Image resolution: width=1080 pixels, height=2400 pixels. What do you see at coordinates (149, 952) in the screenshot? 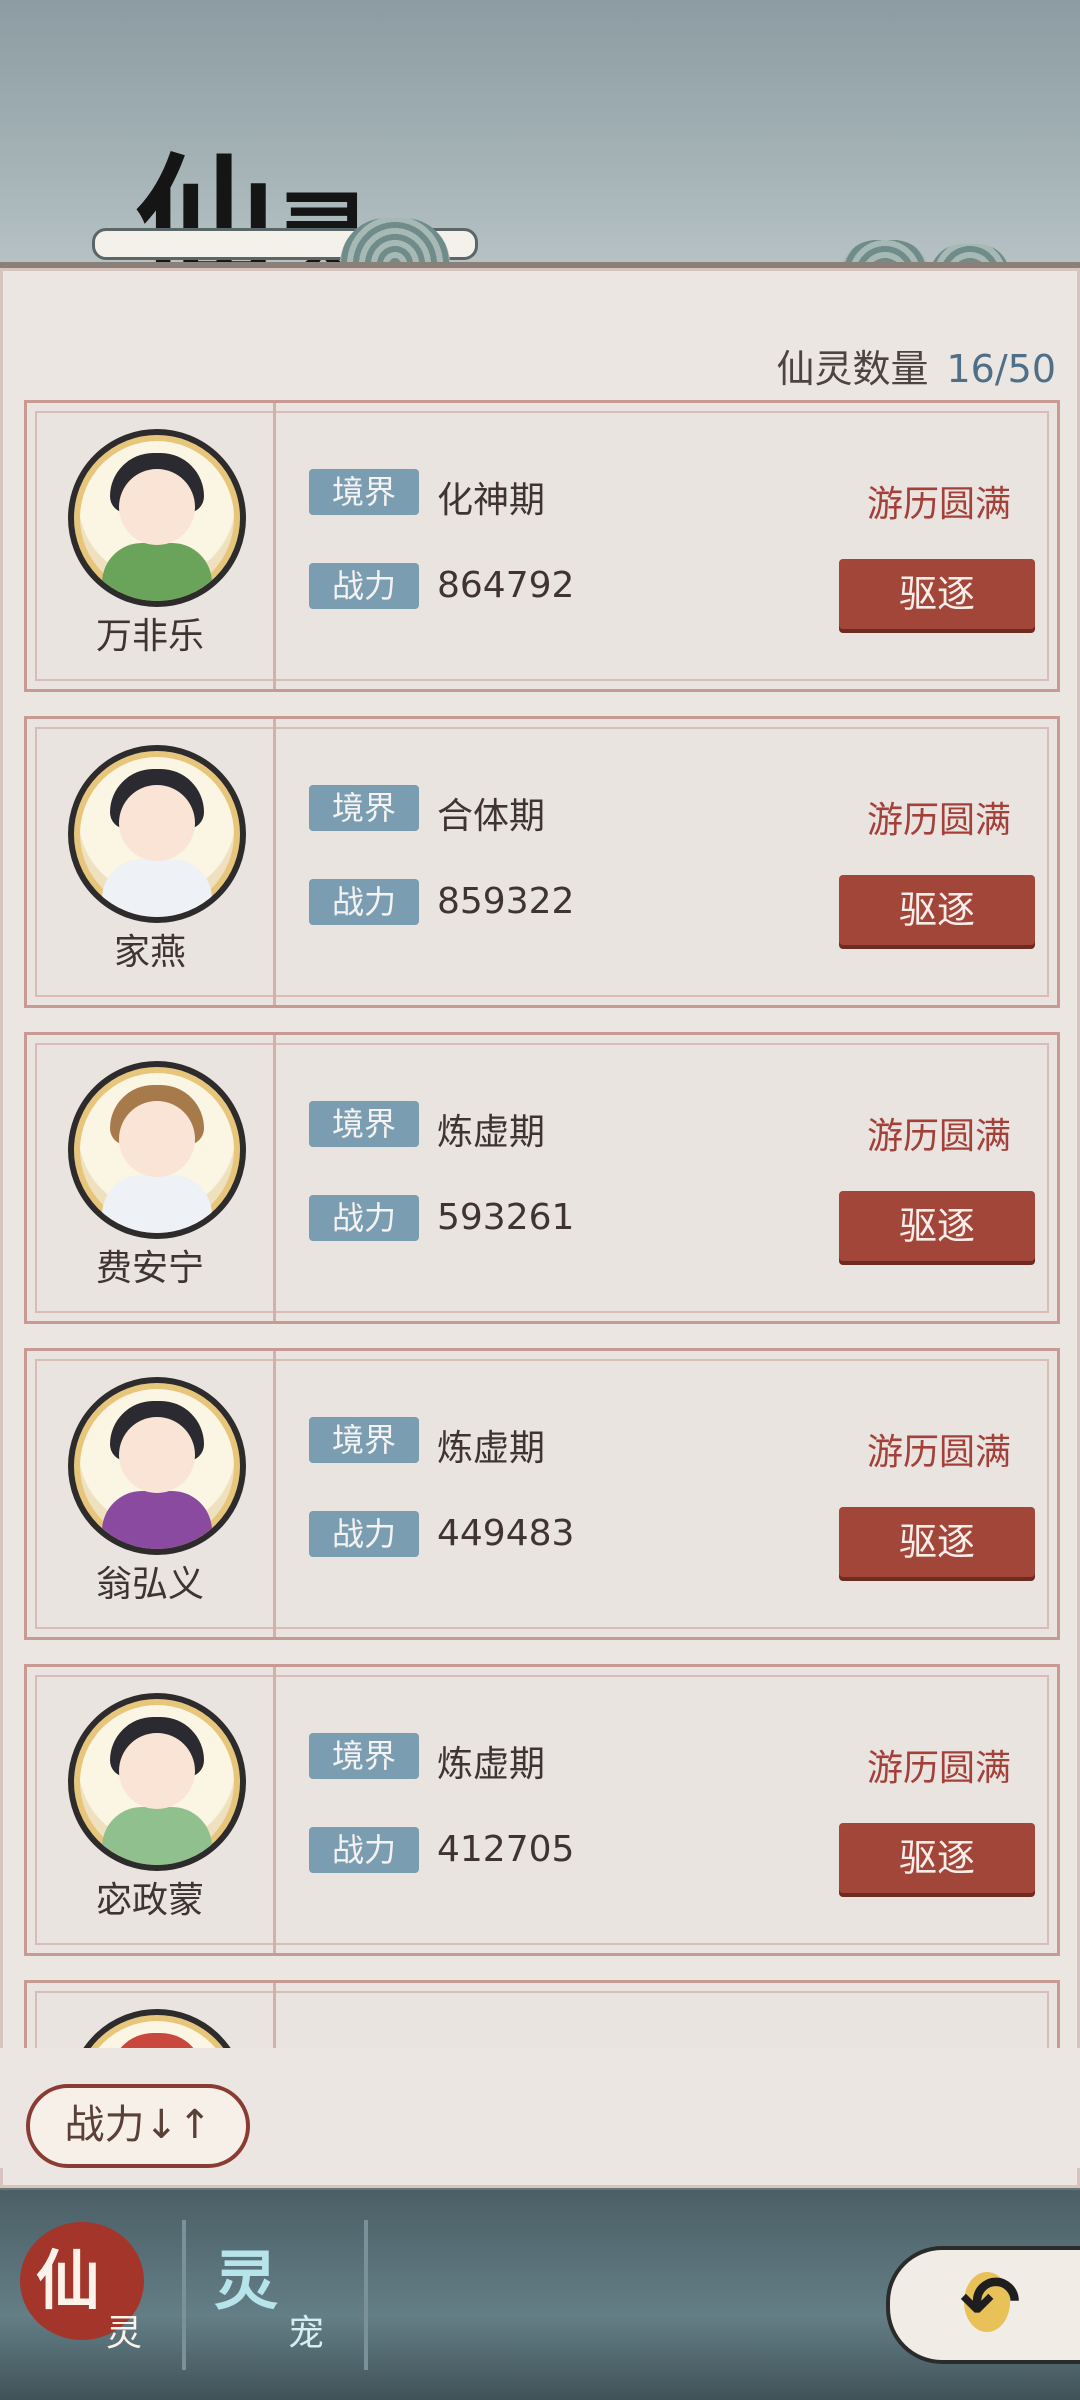
I see `spirit-name: 家燕` at bounding box center [149, 952].